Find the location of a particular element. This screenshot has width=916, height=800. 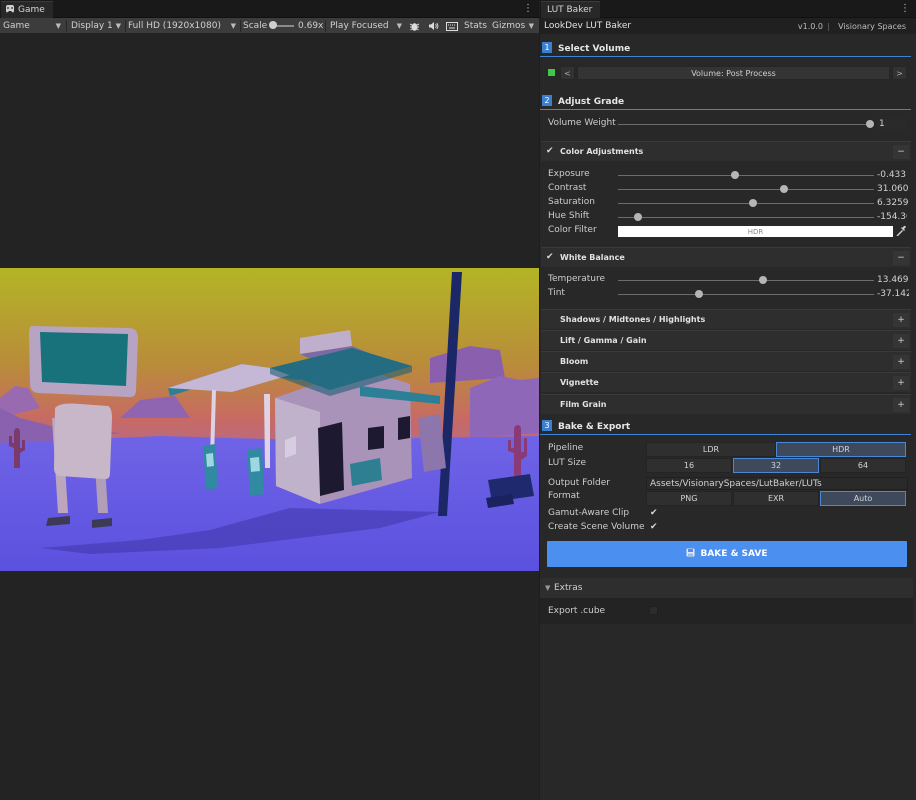

section-title: Bake & Export is located at coordinates (594, 427).